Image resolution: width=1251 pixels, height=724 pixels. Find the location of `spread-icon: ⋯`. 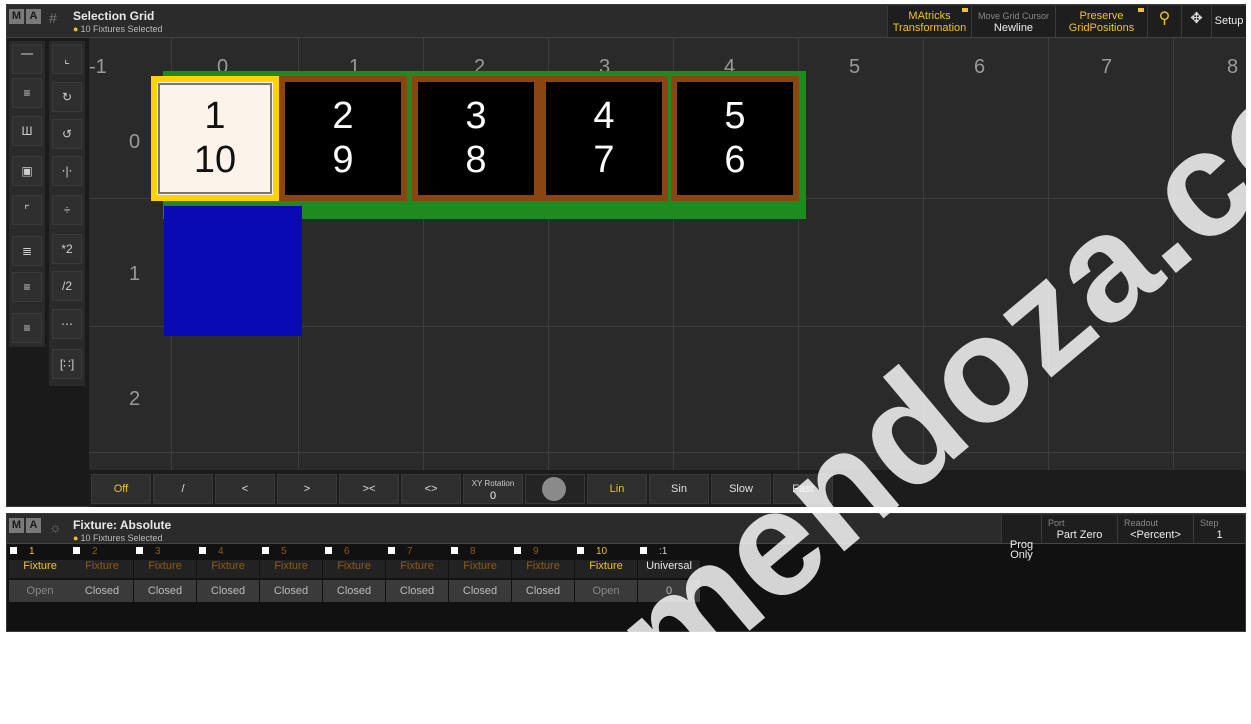

spread-icon: ⋯ is located at coordinates (67, 324).